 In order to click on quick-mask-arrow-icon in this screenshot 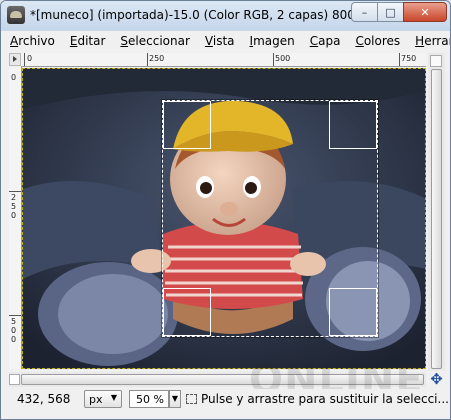, I will do `click(15, 59)`.